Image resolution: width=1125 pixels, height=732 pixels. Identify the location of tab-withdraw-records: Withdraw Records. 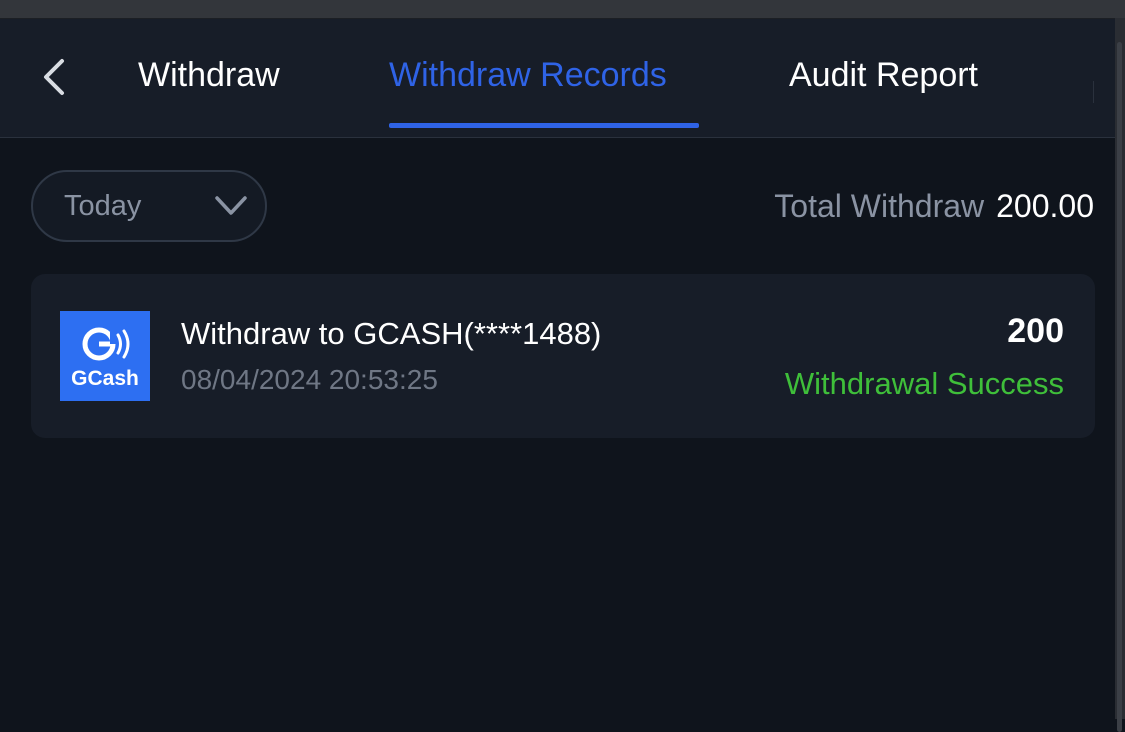
(528, 75).